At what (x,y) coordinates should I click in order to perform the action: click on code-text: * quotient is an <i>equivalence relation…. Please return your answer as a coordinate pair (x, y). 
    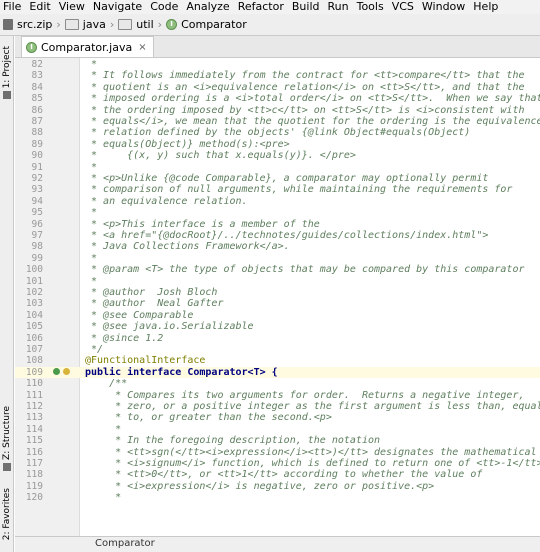
    Looking at the image, I should click on (305, 87).